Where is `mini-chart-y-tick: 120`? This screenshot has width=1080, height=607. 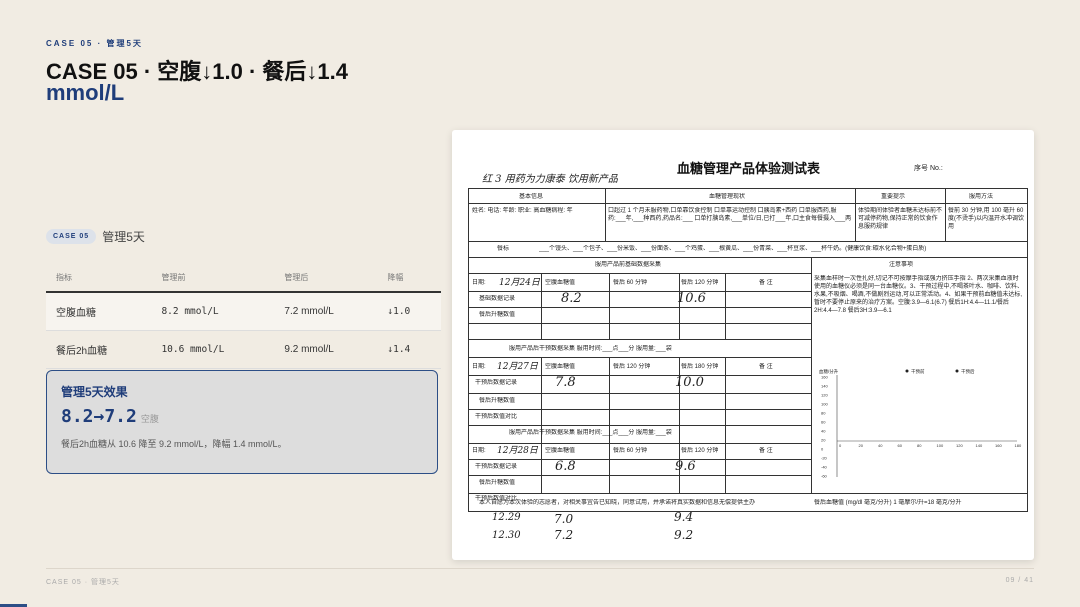
mini-chart-y-tick: 120 is located at coordinates (824, 395).